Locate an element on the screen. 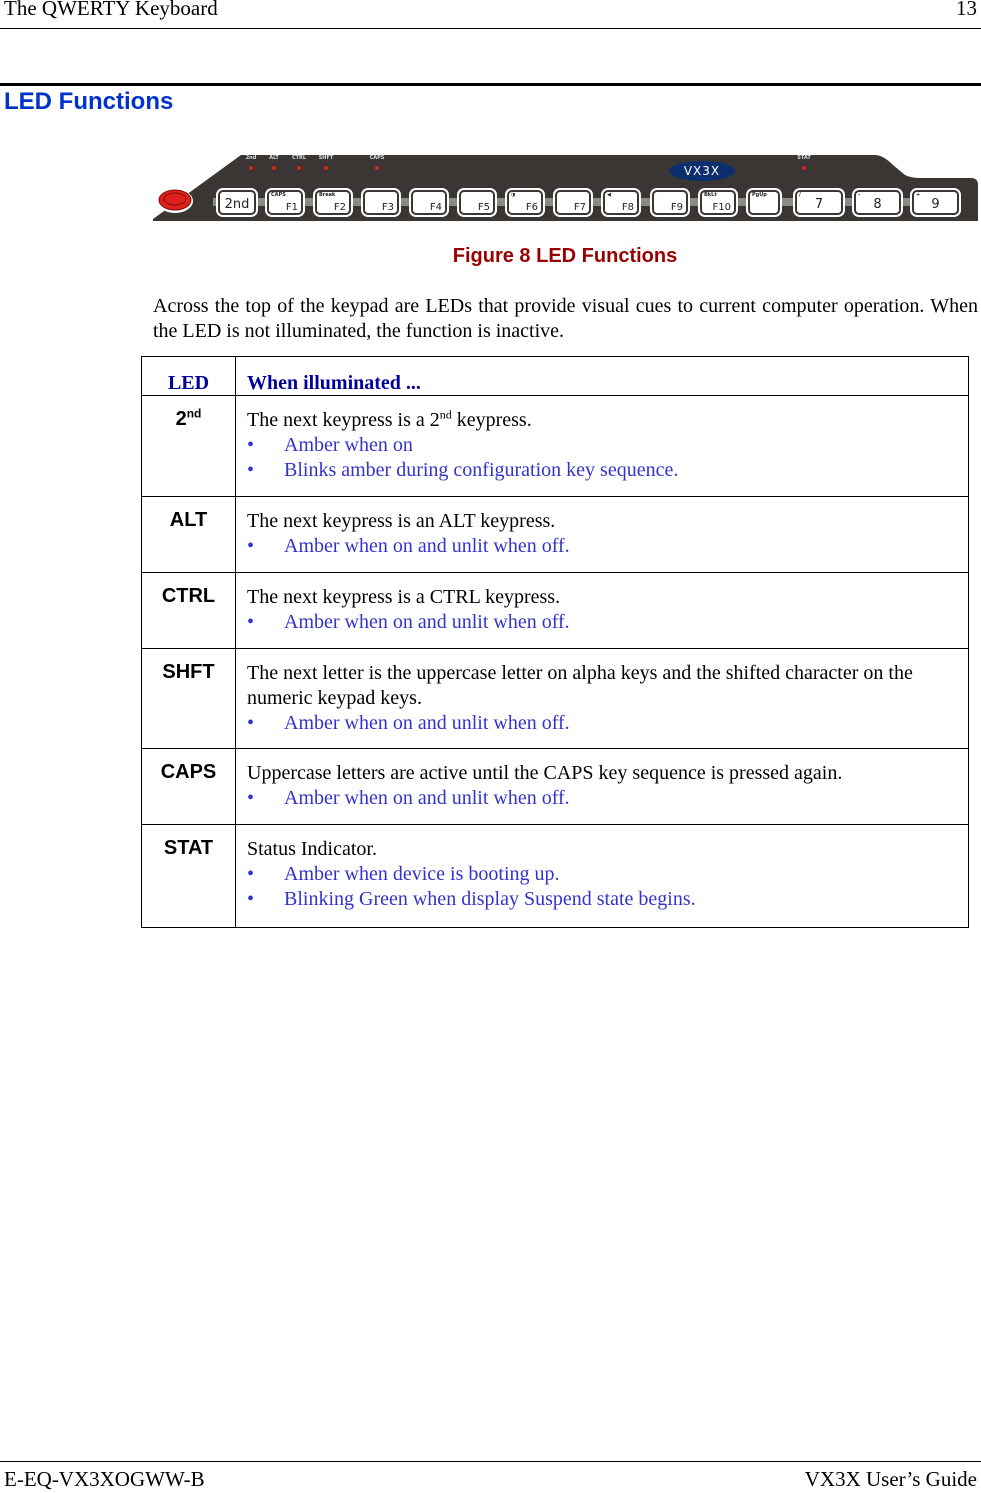  key-5: F4 is located at coordinates (429, 202).